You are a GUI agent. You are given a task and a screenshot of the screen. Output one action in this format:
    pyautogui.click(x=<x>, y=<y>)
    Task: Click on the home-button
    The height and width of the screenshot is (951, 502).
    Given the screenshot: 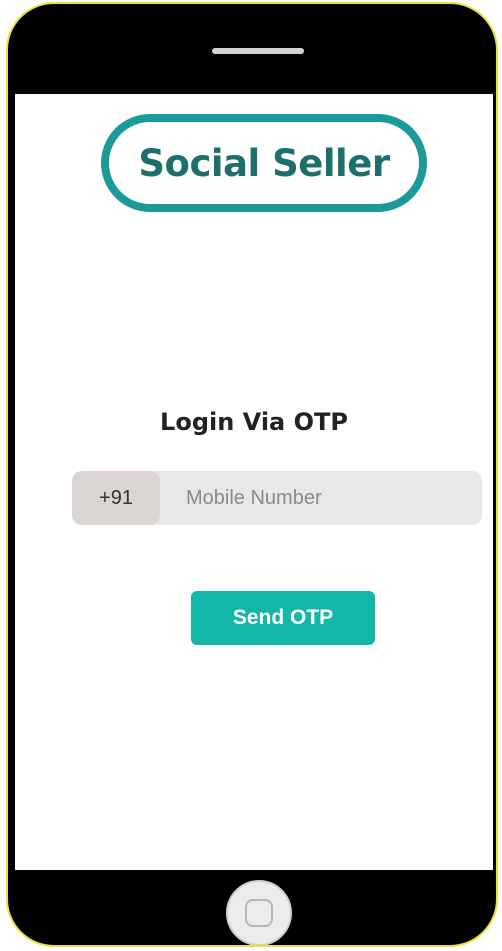 What is the action you would take?
    pyautogui.click(x=259, y=912)
    